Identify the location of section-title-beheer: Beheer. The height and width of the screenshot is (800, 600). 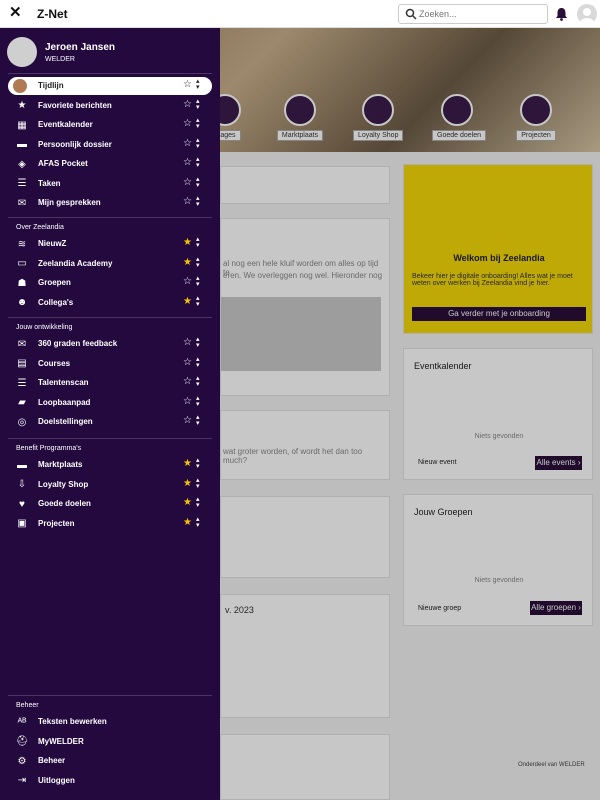
(27, 705).